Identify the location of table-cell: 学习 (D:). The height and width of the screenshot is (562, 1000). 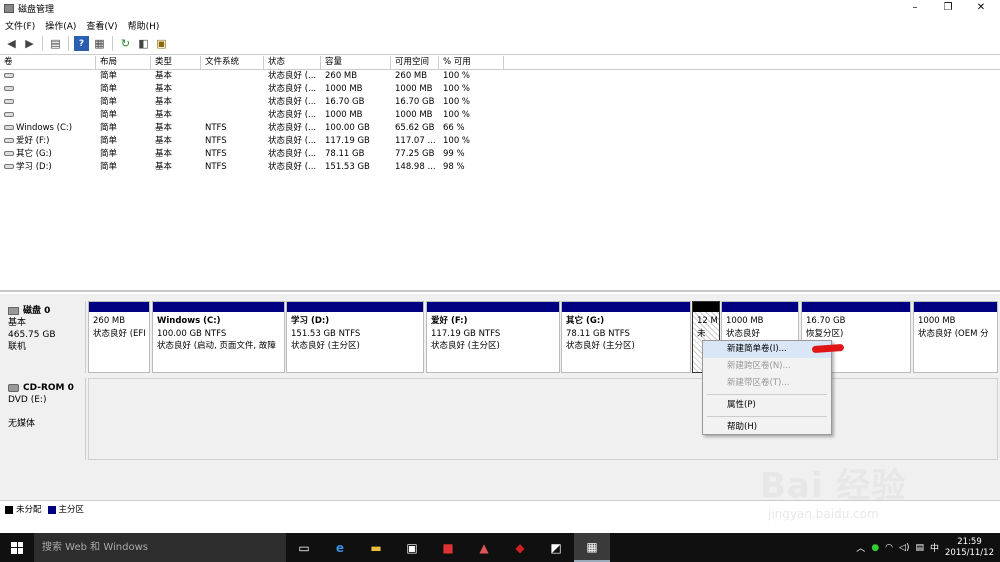
(48, 167).